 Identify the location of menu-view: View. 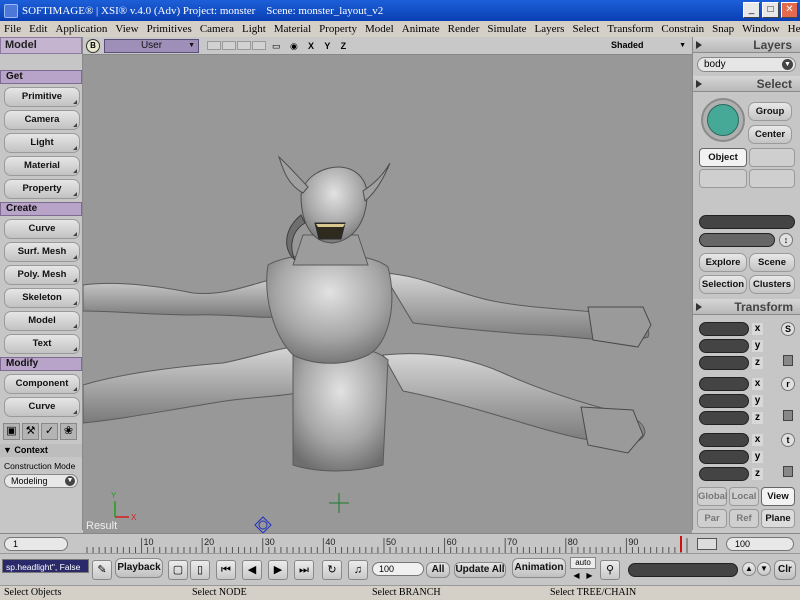
(126, 29).